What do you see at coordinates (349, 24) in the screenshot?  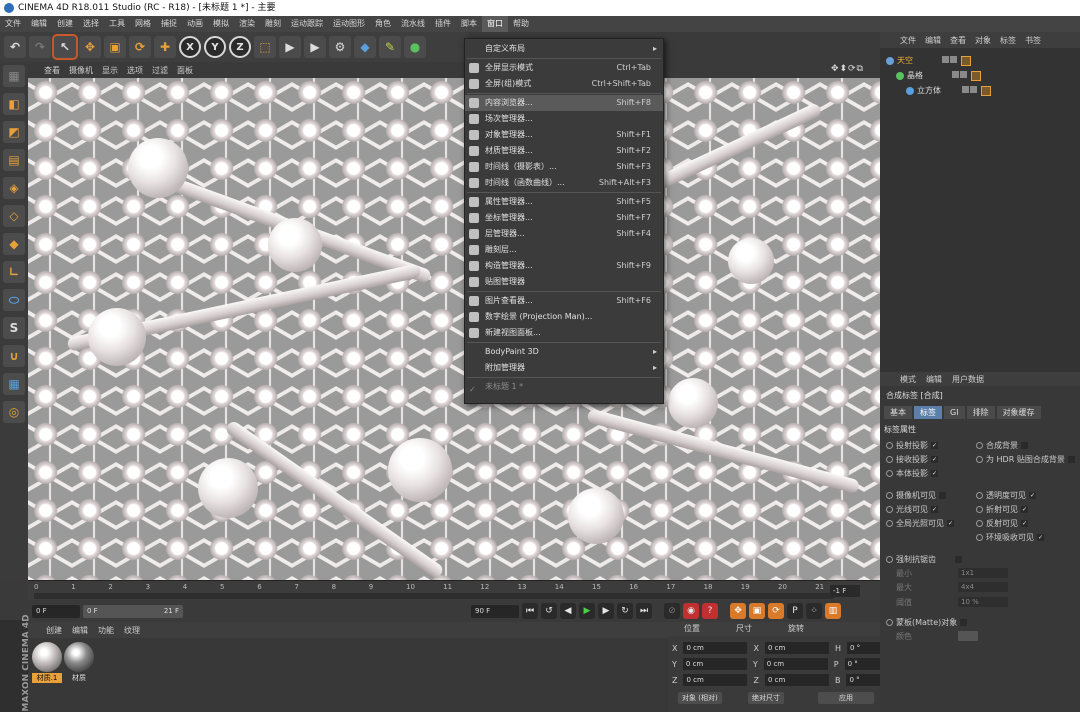 I see `menu-12: 运动图形` at bounding box center [349, 24].